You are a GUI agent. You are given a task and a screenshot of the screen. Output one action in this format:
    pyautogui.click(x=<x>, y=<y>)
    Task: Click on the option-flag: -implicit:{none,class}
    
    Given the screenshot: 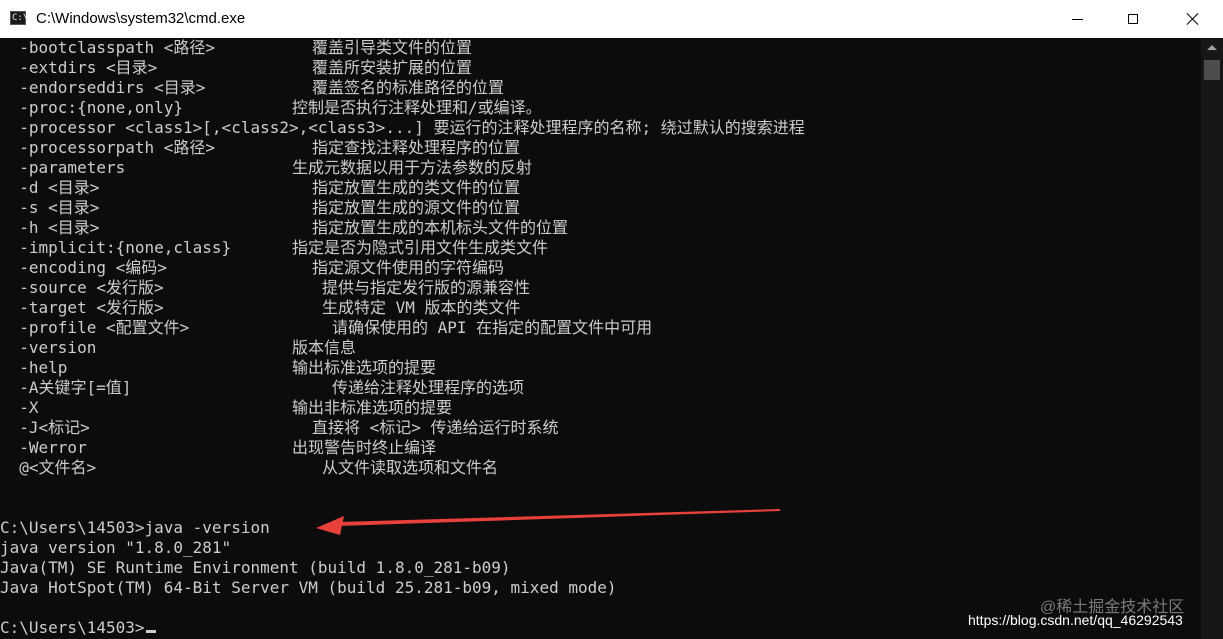 What is the action you would take?
    pyautogui.click(x=116, y=247)
    